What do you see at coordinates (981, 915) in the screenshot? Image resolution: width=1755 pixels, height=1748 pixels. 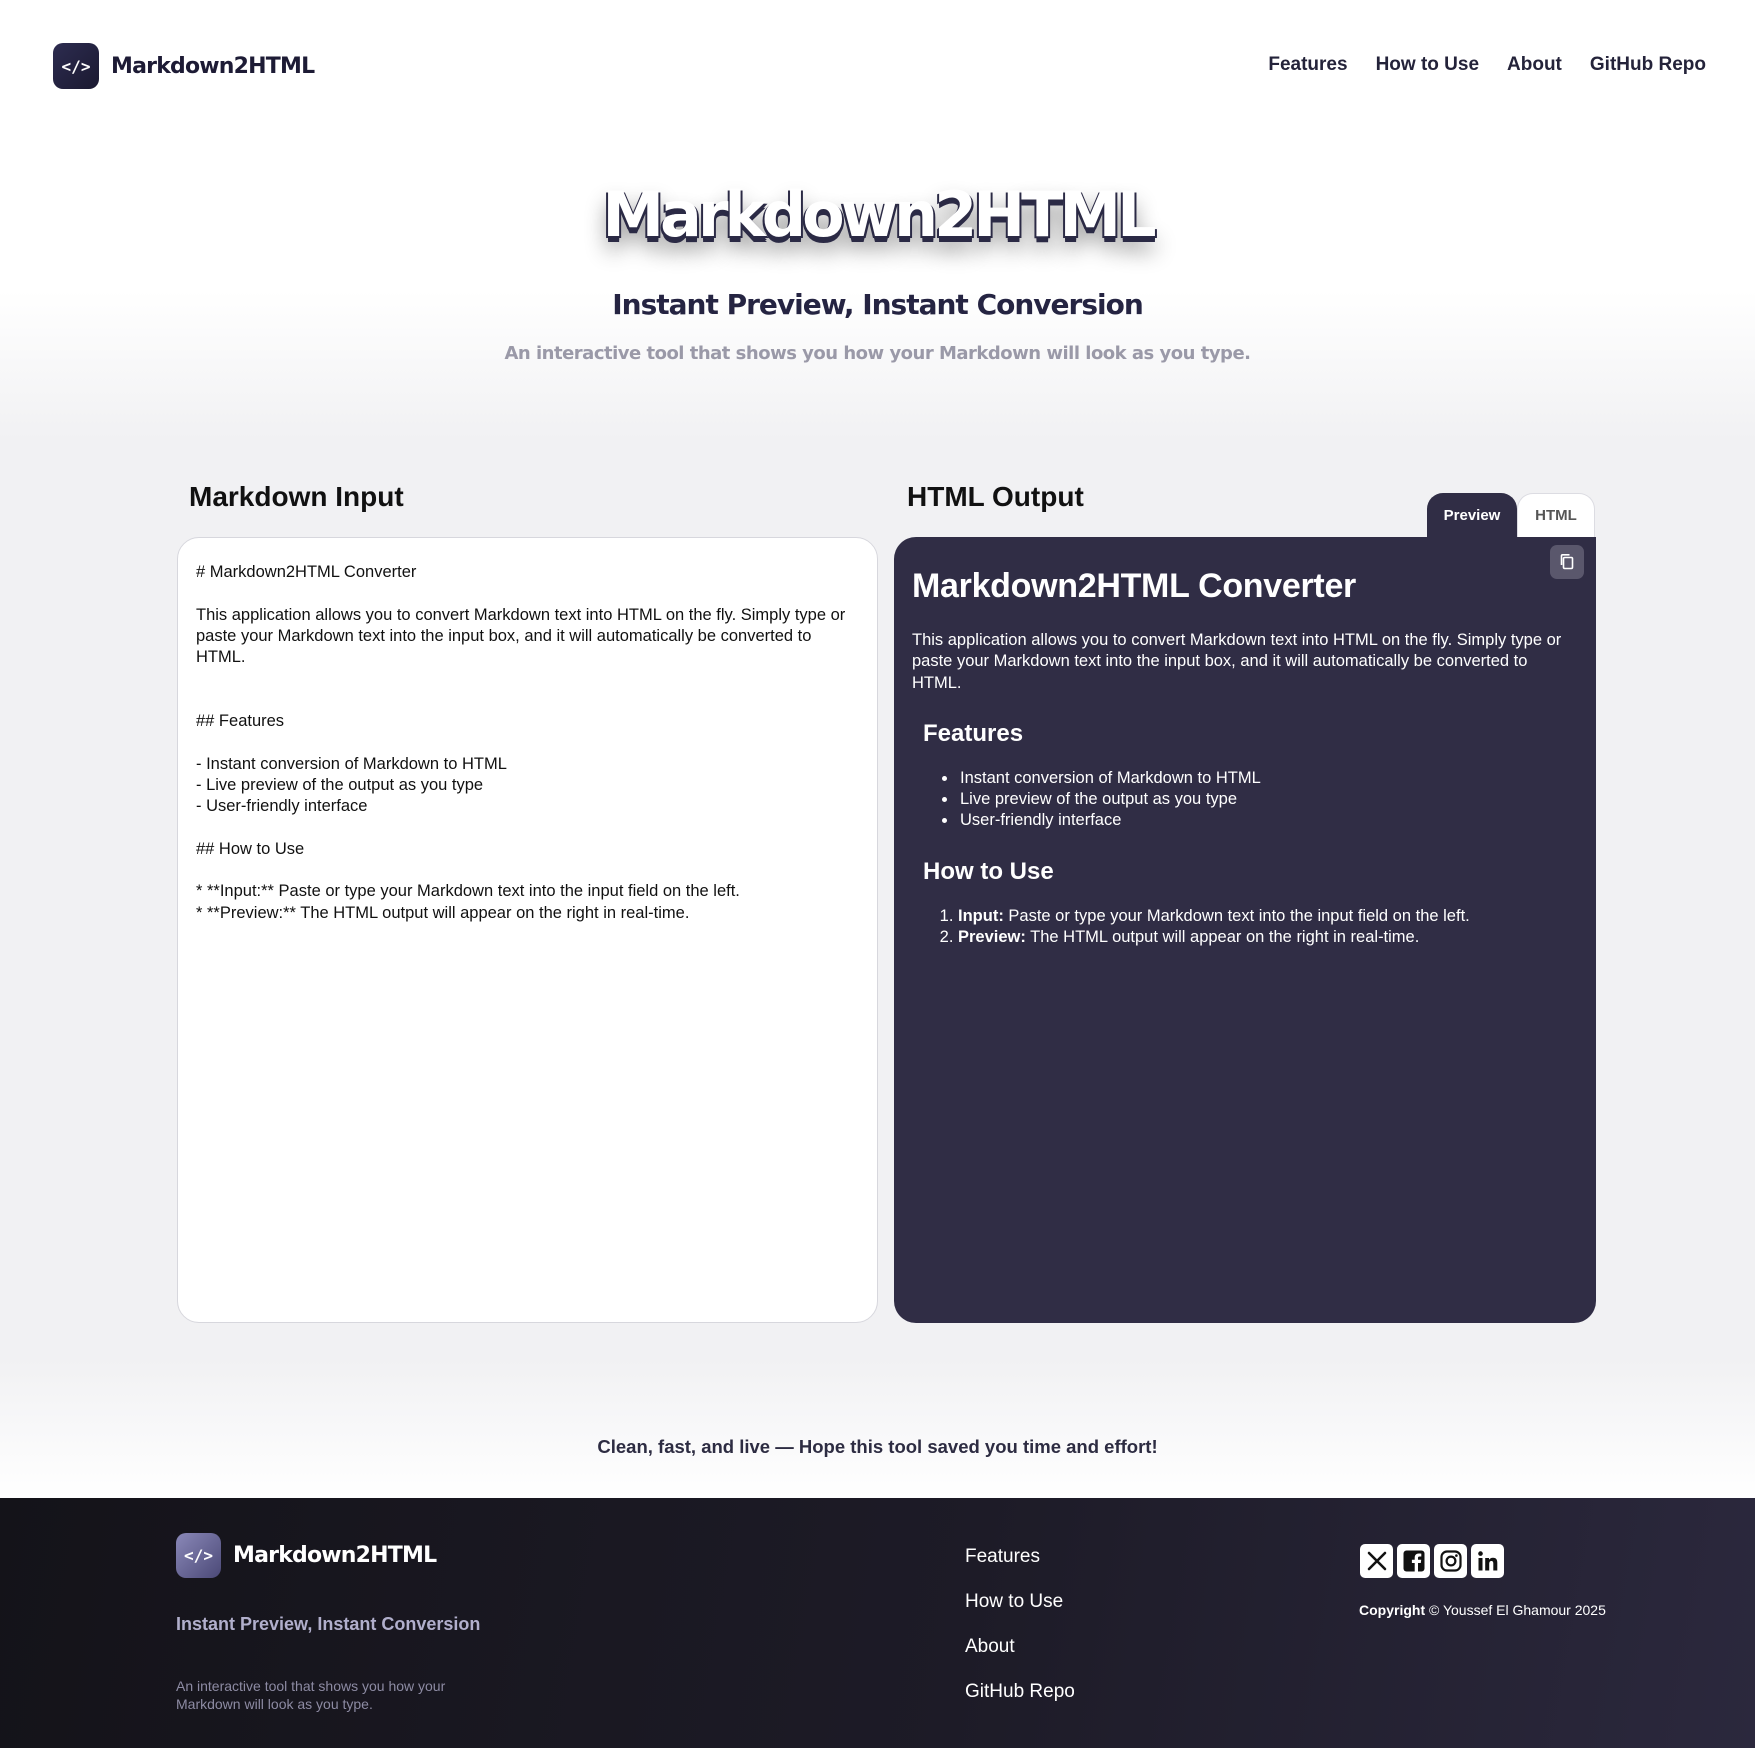 I see `step-bold: Input:` at bounding box center [981, 915].